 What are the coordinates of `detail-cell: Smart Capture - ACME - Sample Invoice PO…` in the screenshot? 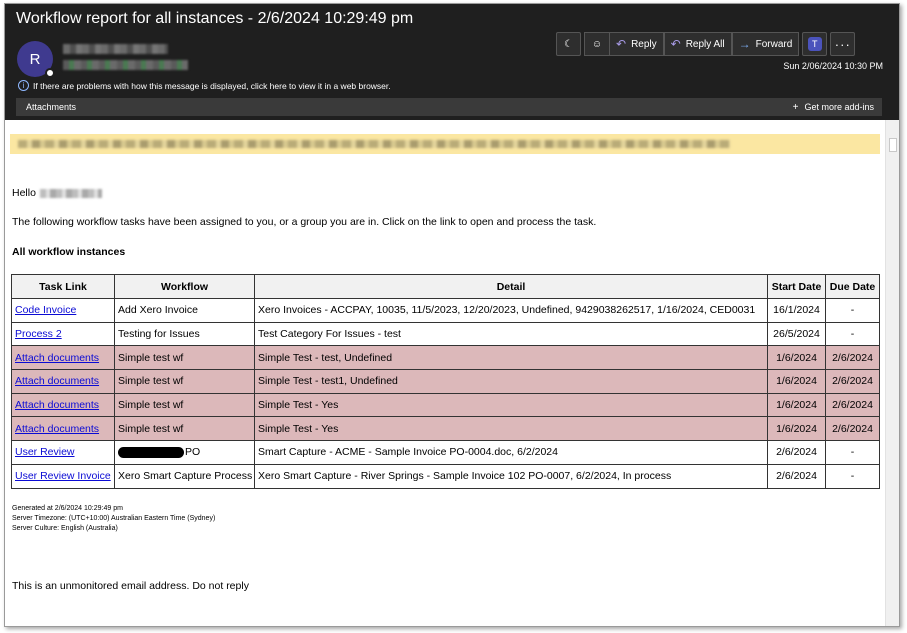 It's located at (511, 452).